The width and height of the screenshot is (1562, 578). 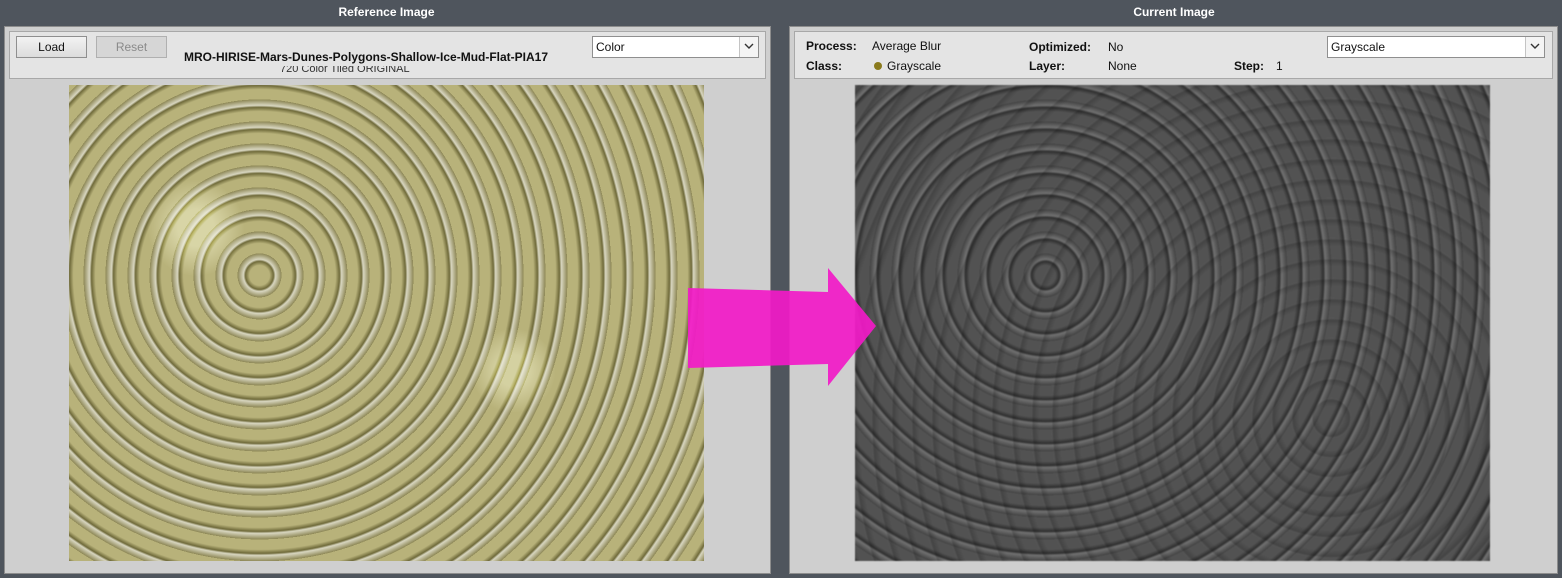 What do you see at coordinates (824, 66) in the screenshot?
I see `class-label: Class:` at bounding box center [824, 66].